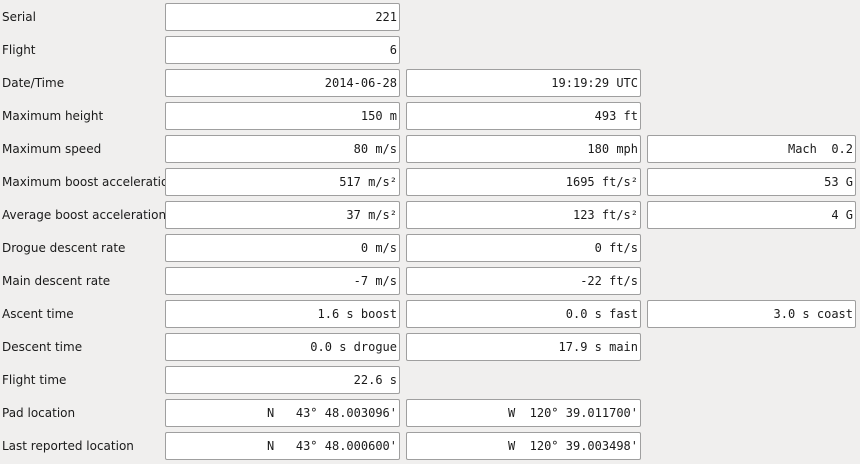 The height and width of the screenshot is (464, 860). Describe the element at coordinates (282, 116) in the screenshot. I see `max-height-meters-field: 150 m` at that location.